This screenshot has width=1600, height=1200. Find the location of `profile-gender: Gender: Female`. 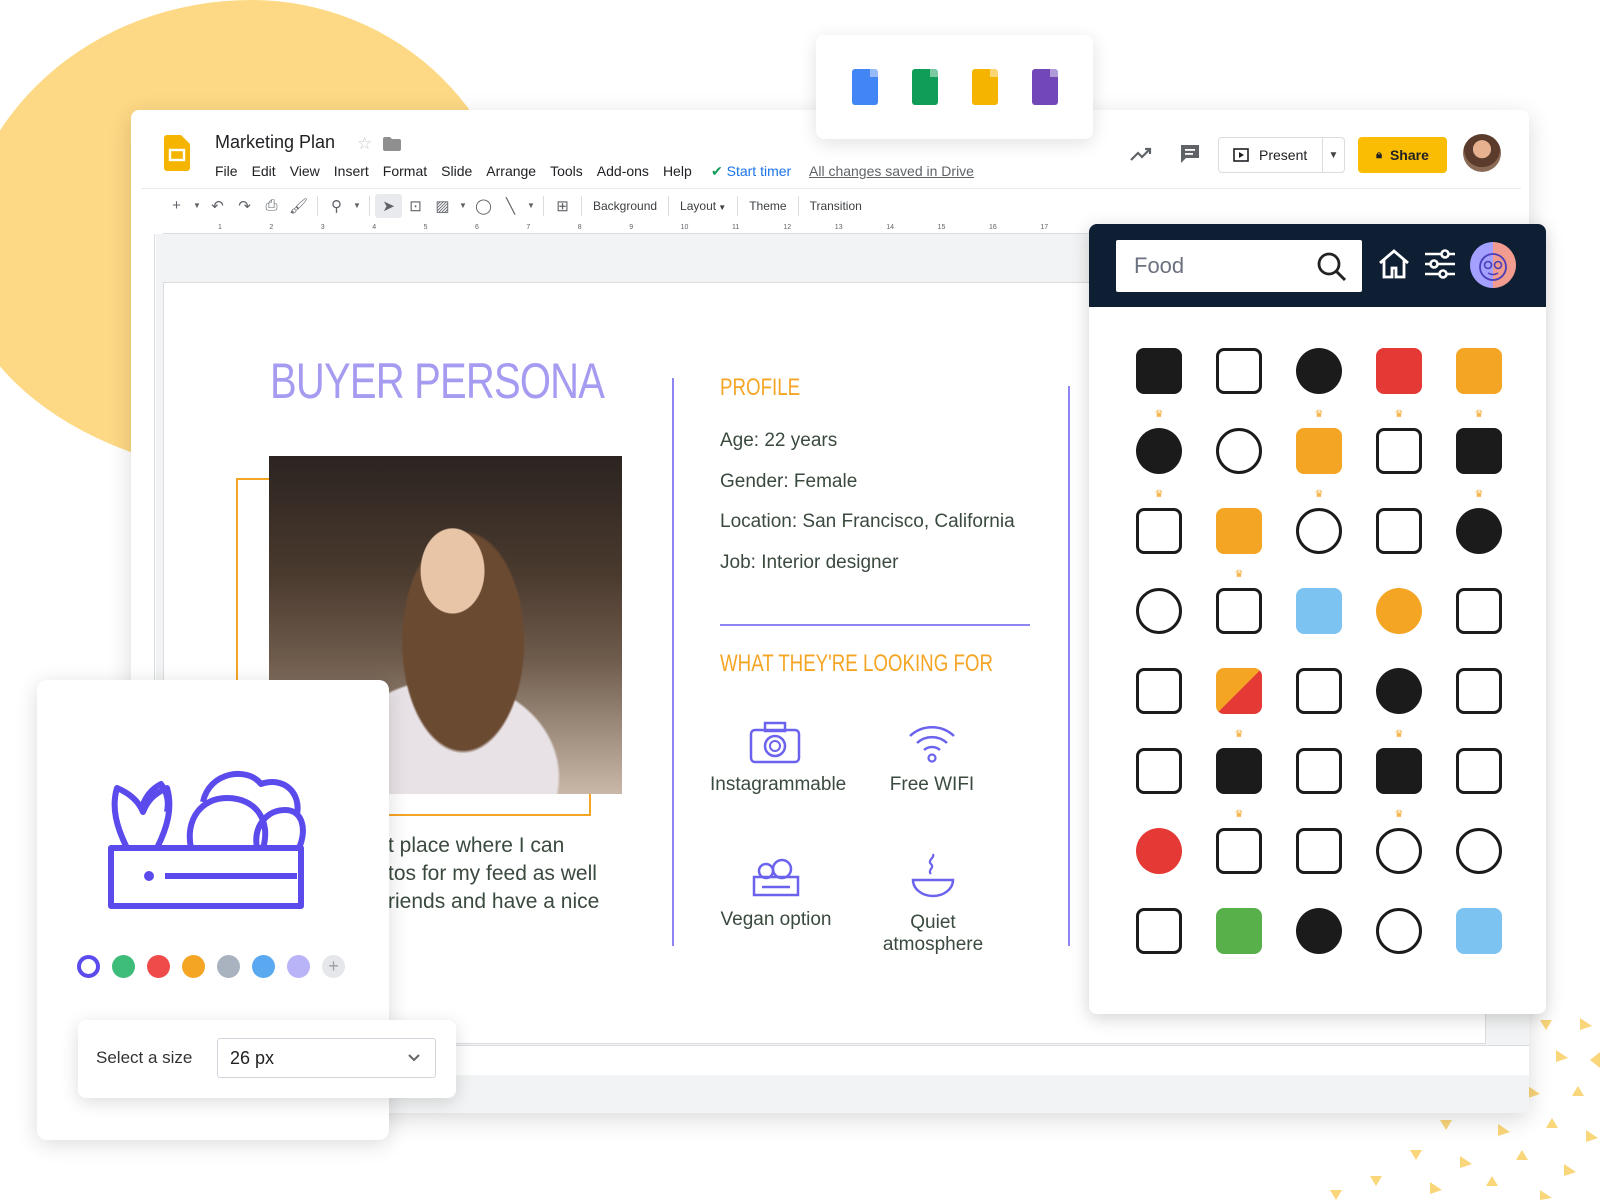

profile-gender: Gender: Female is located at coordinates (788, 482).